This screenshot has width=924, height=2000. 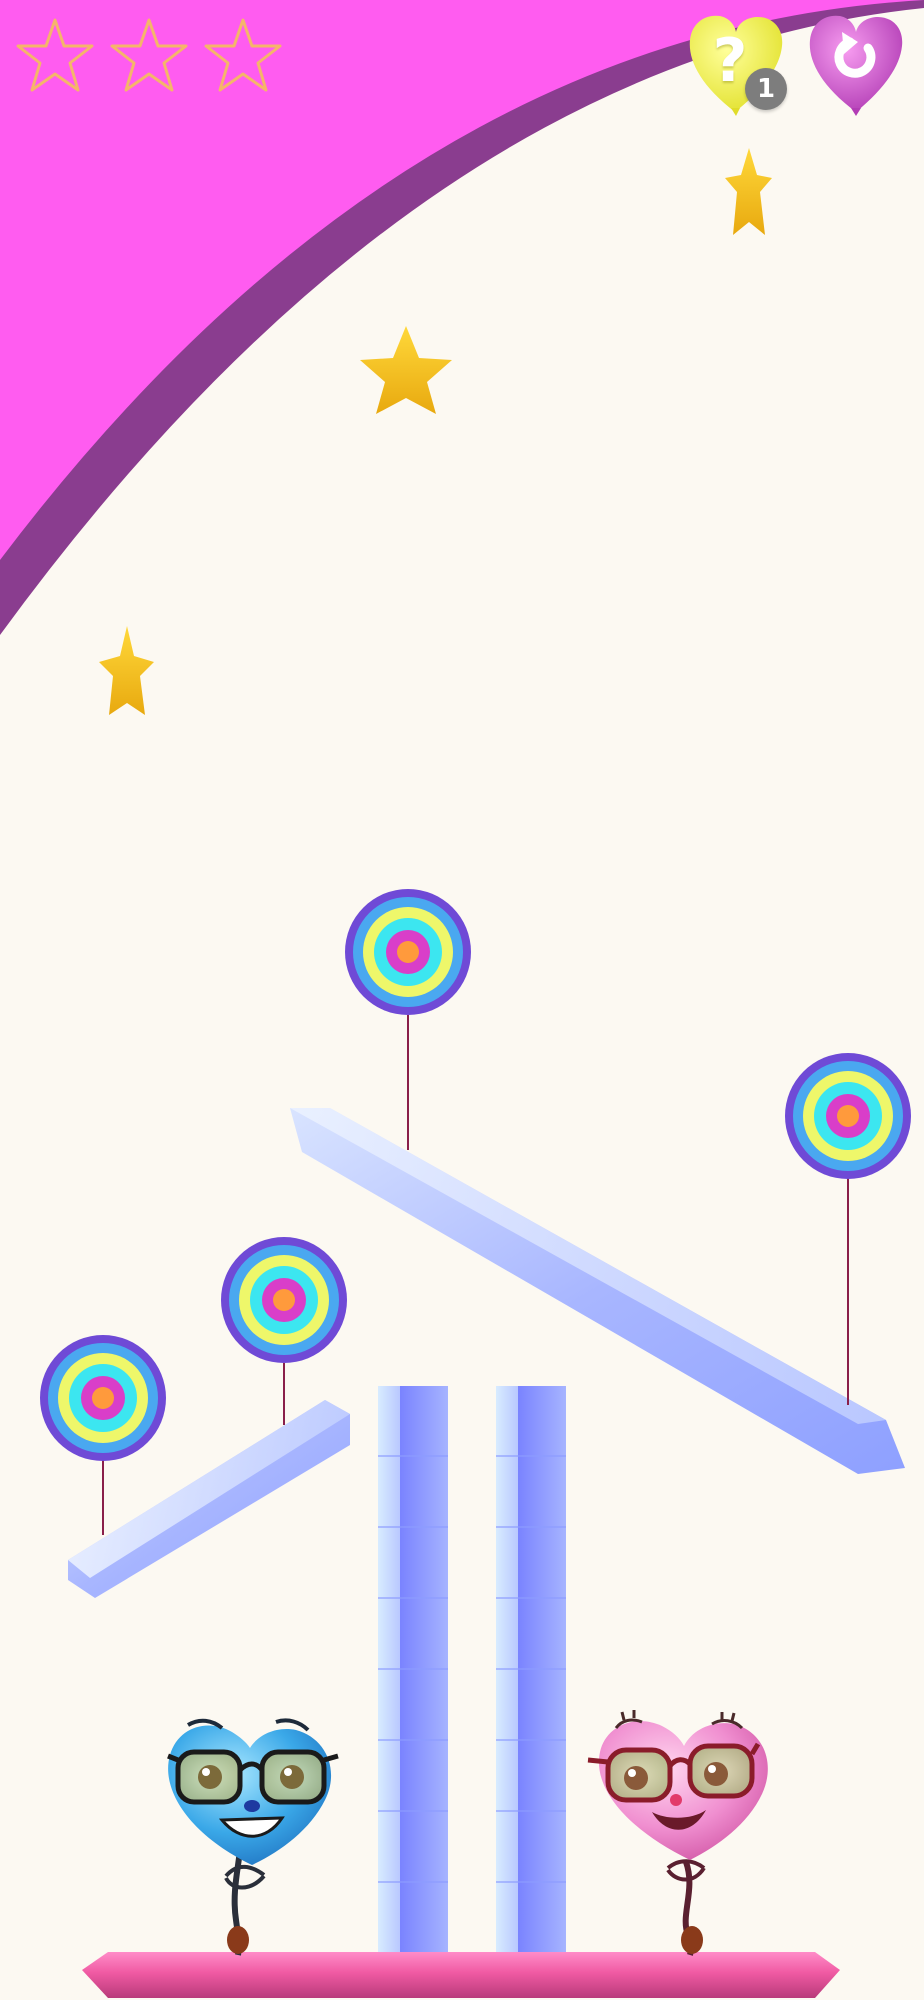 What do you see at coordinates (413, 1670) in the screenshot?
I see `ice-pillar-left` at bounding box center [413, 1670].